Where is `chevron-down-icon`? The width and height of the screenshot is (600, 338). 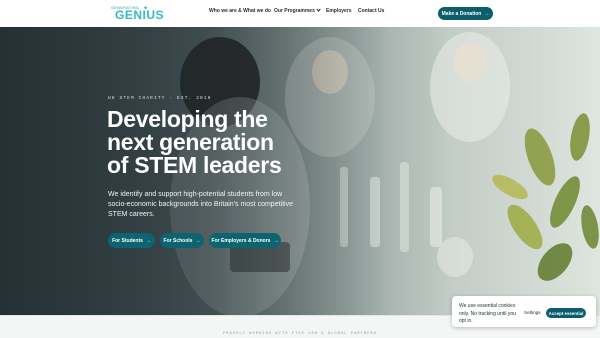
chevron-down-icon is located at coordinates (318, 9).